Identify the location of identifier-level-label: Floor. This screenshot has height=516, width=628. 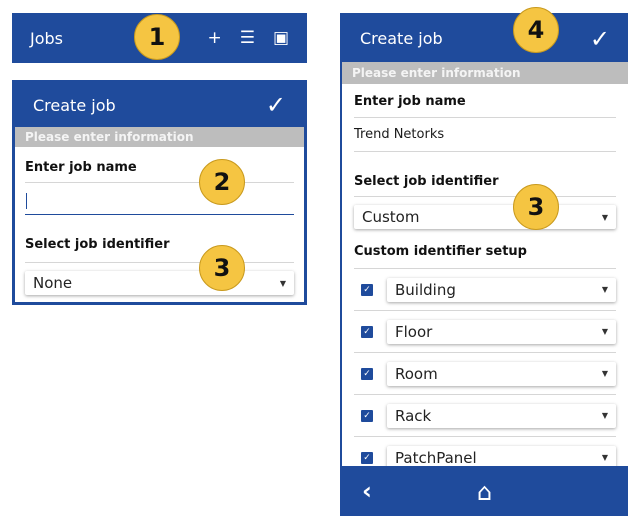
(414, 331).